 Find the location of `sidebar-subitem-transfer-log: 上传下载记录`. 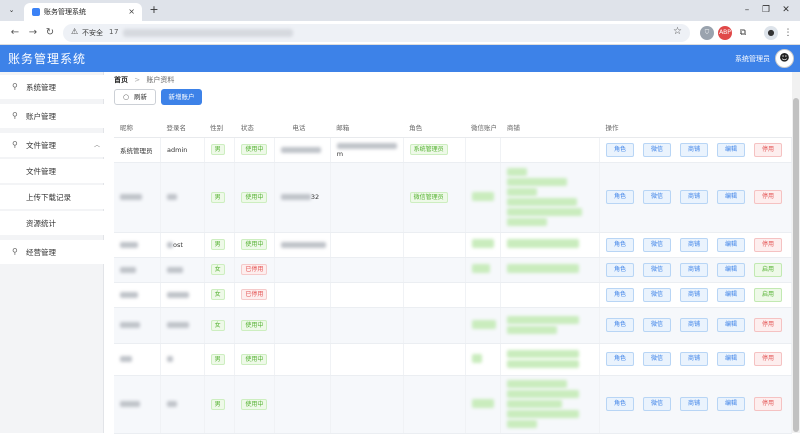

sidebar-subitem-transfer-log: 上传下载记录 is located at coordinates (52, 197).